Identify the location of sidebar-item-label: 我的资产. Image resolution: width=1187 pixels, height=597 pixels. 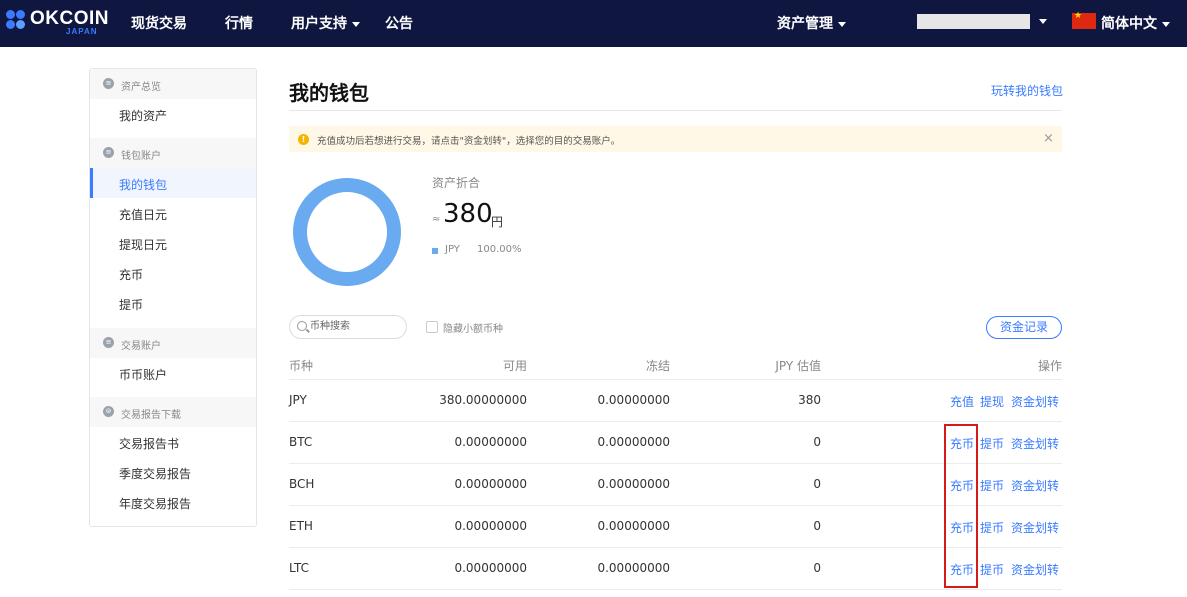
(143, 116).